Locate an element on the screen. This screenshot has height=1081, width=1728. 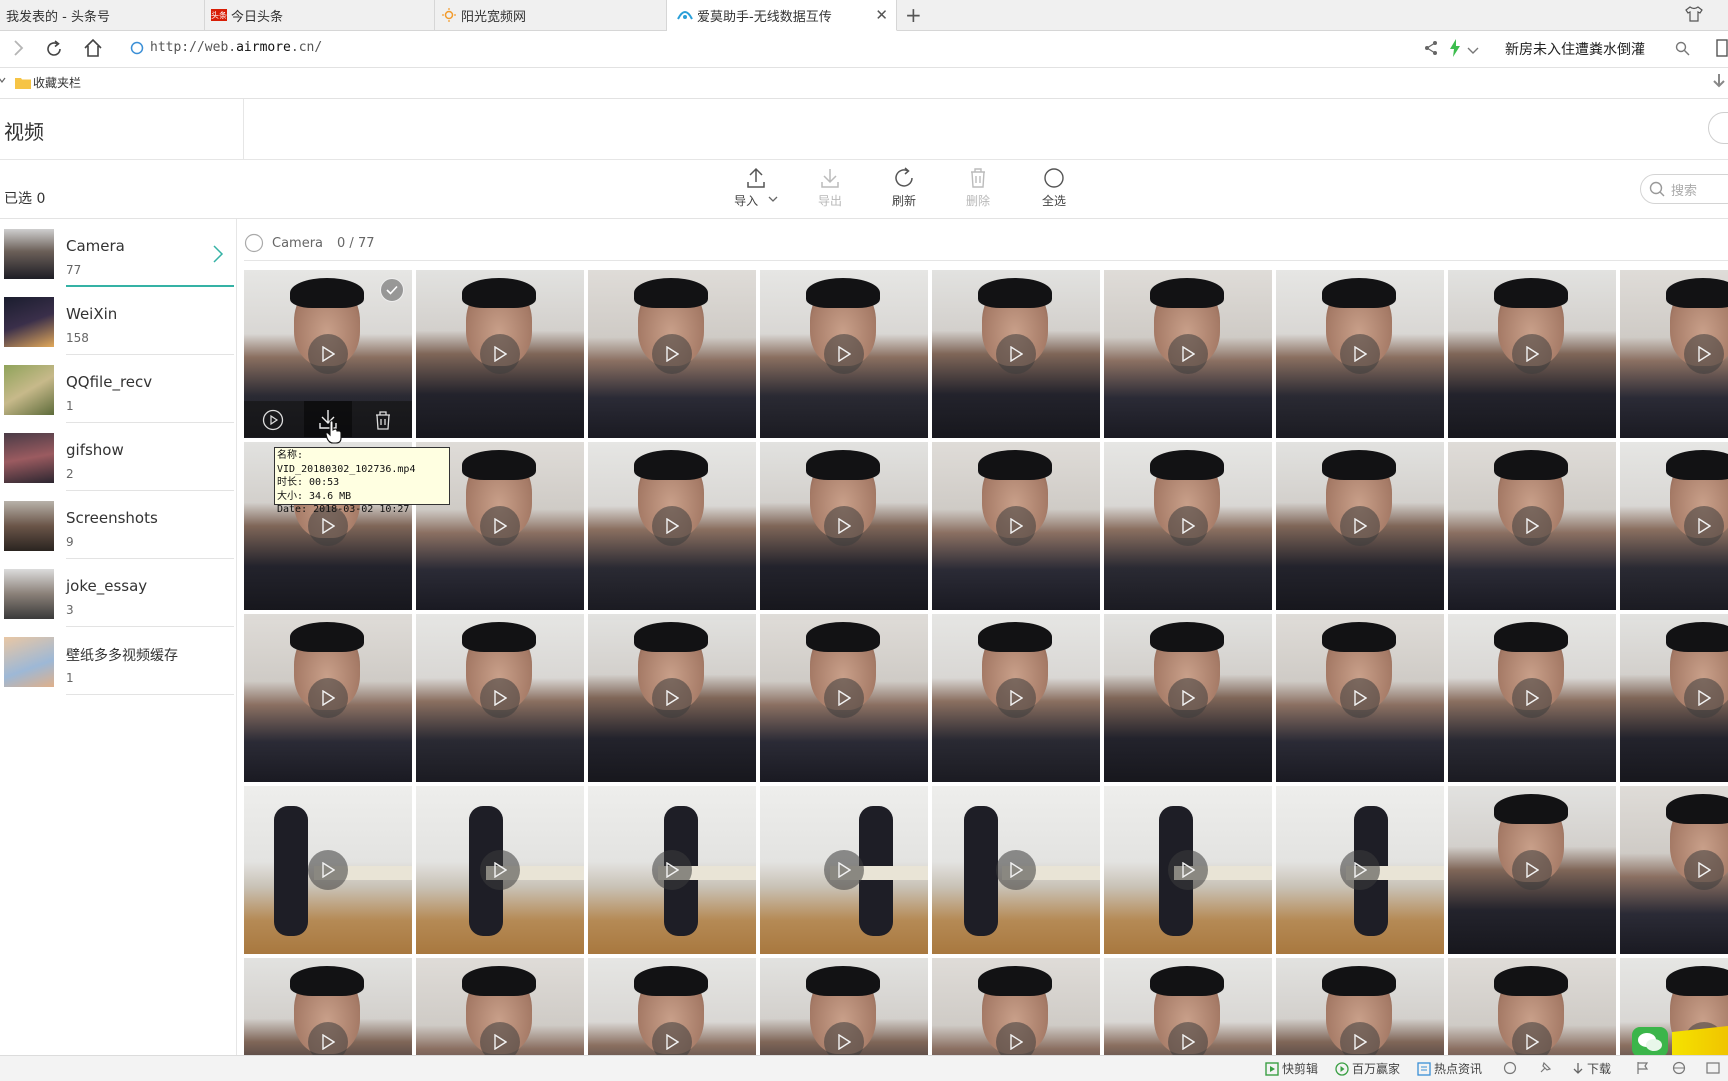
statusbar-item-quick-edit: 快剪辑 is located at coordinates (1291, 1068).